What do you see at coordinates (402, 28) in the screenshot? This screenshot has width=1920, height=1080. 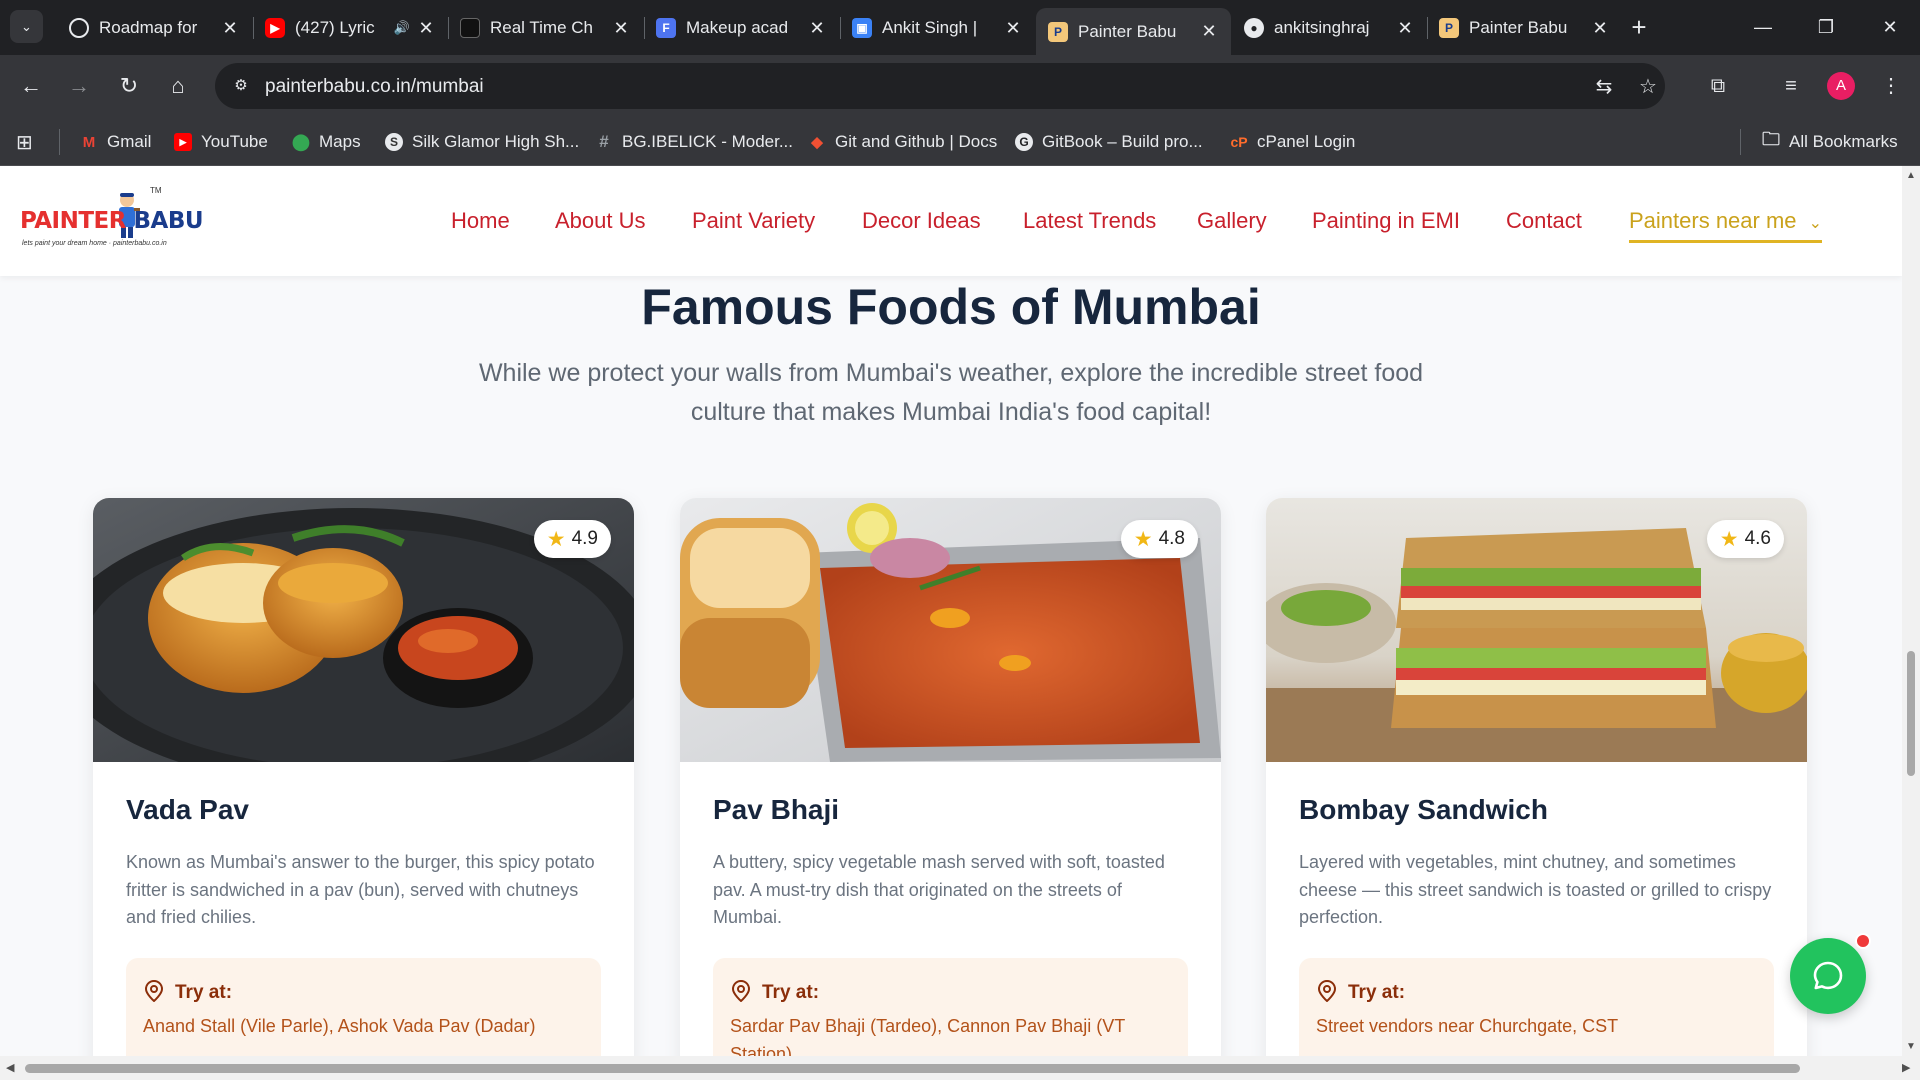 I see `speaker-icon: 🔊` at bounding box center [402, 28].